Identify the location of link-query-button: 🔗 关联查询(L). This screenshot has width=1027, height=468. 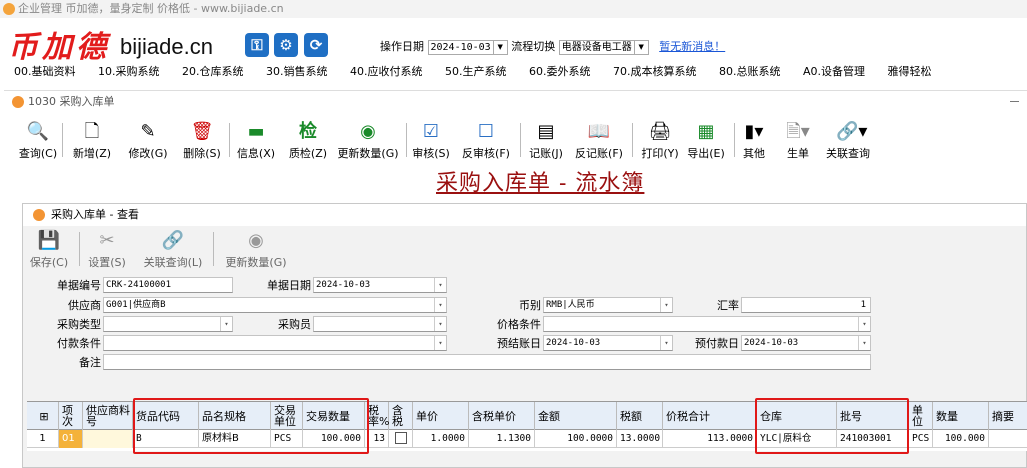
(173, 250).